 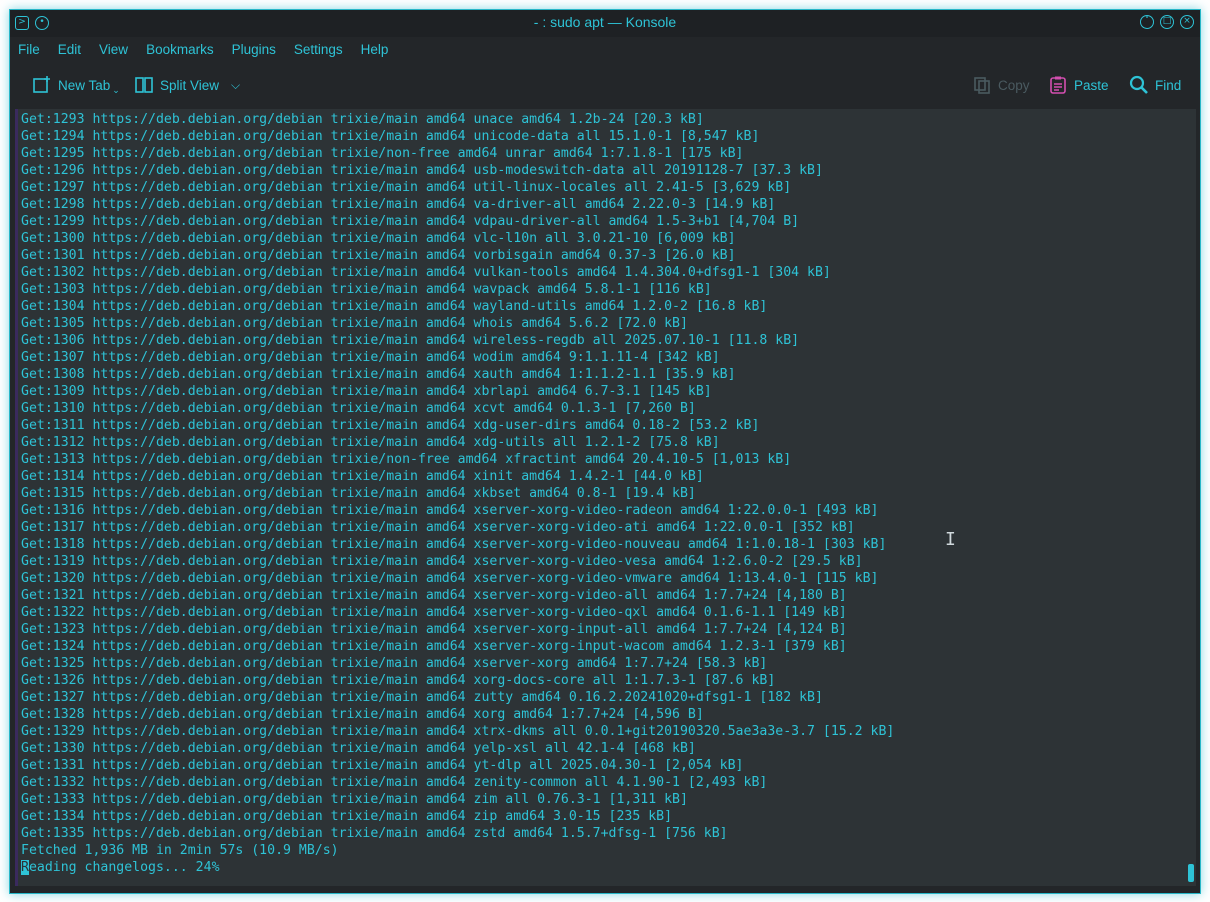 I want to click on terminal-line: Fetched 1,936 MB in 2min 57s (10.9 MB/s), so click(x=180, y=850).